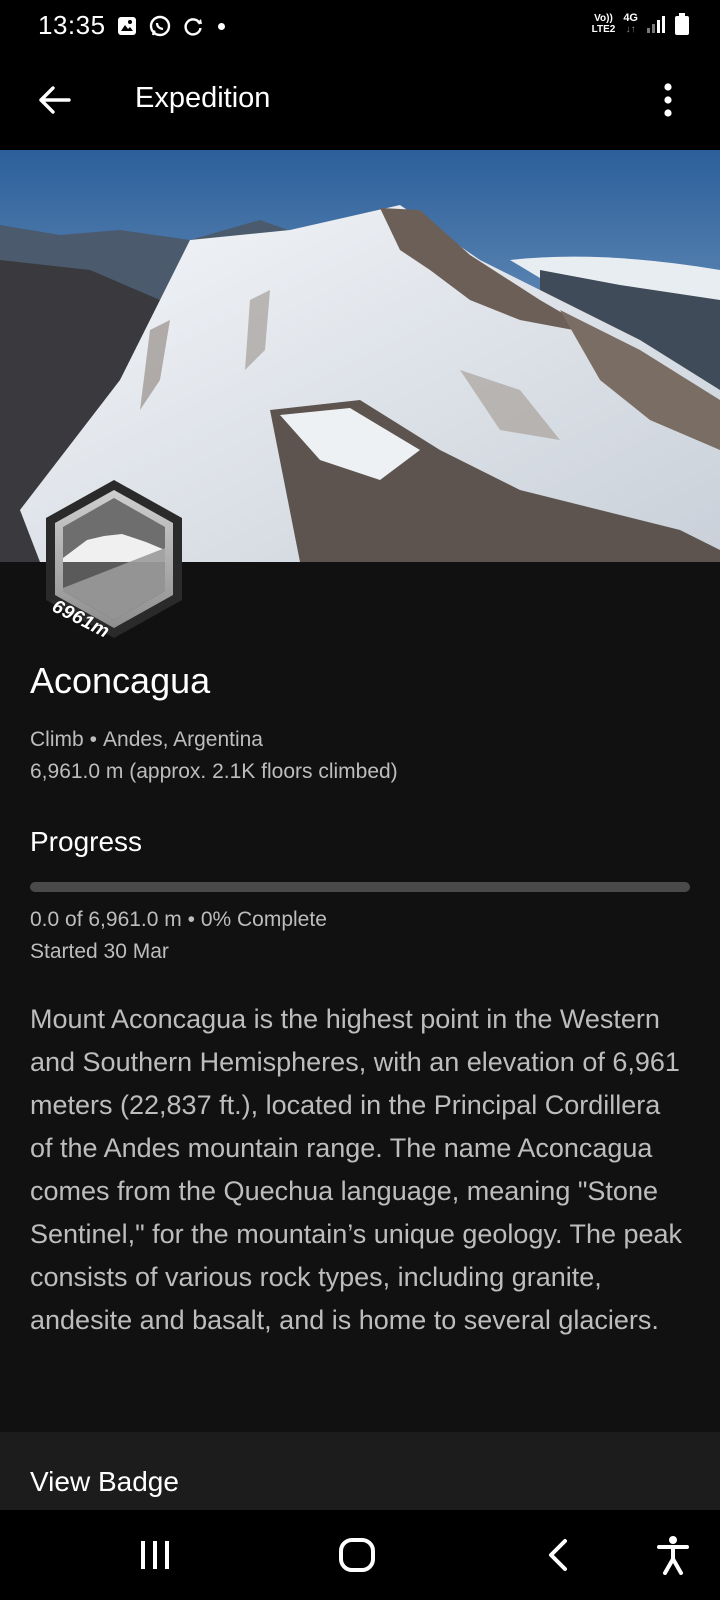 The width and height of the screenshot is (720, 1600). I want to click on expedition-type: Climb, so click(57, 739).